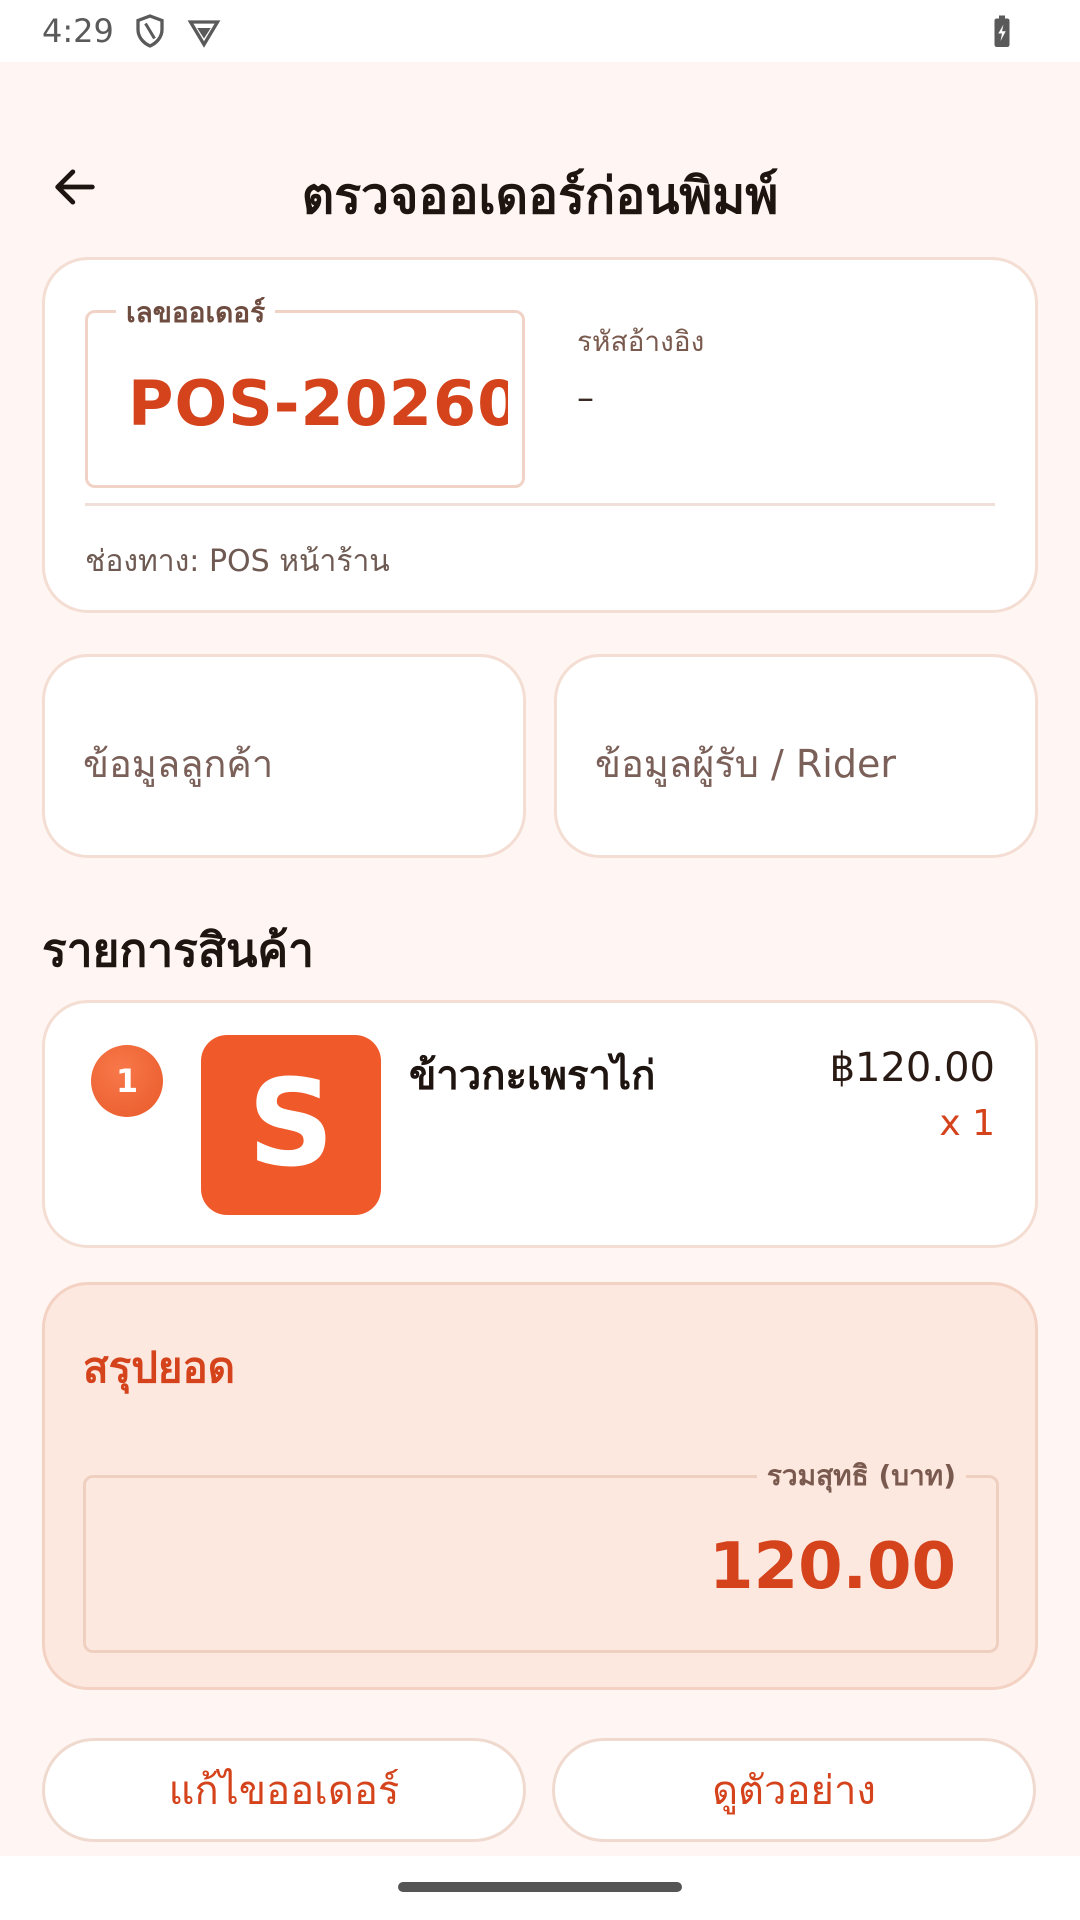 This screenshot has height=1920, width=1080. Describe the element at coordinates (967, 1123) in the screenshot. I see `item-quantity: x 1` at that location.